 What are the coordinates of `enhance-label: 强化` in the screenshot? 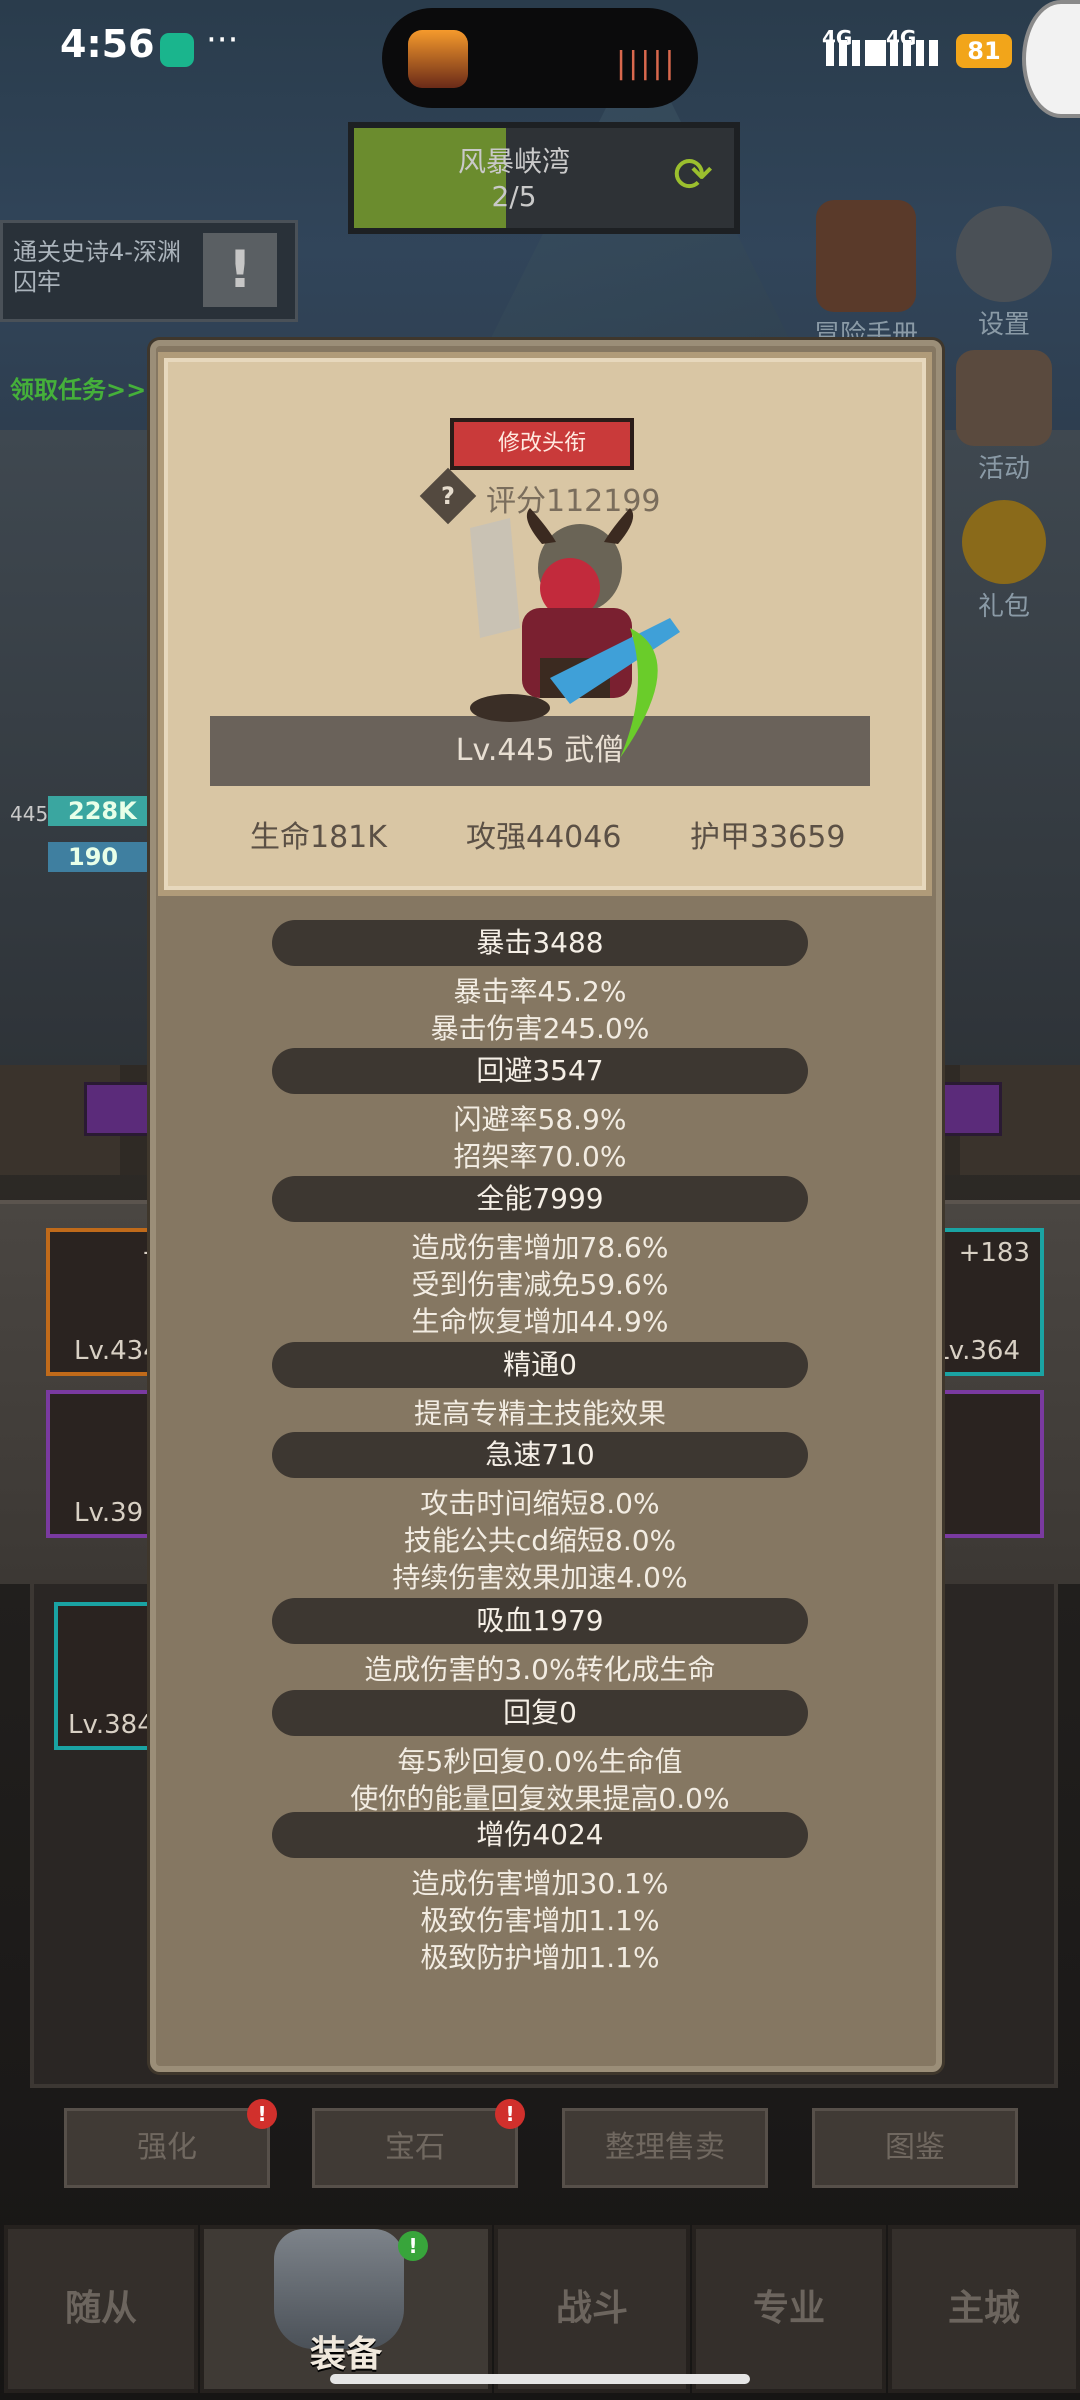 It's located at (167, 2147).